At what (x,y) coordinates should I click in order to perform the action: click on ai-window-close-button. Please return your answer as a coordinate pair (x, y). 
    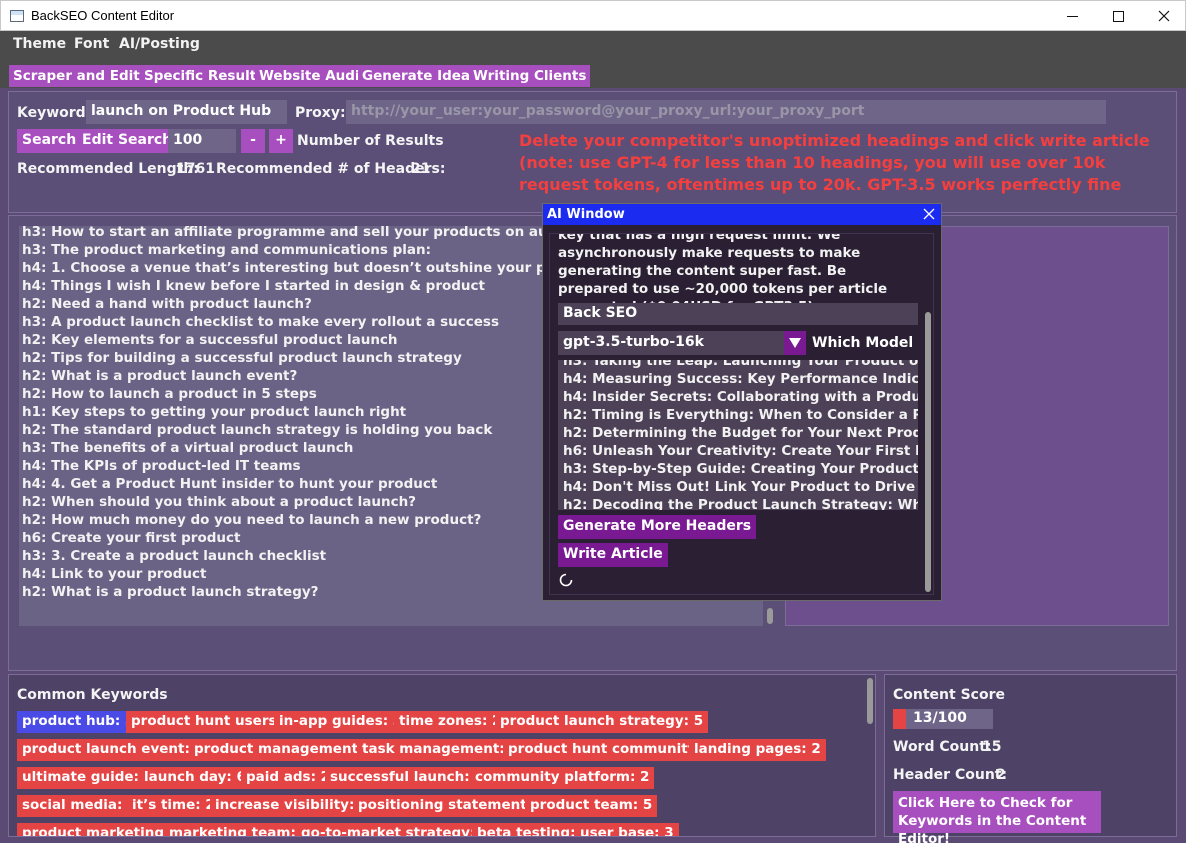
    Looking at the image, I should click on (929, 214).